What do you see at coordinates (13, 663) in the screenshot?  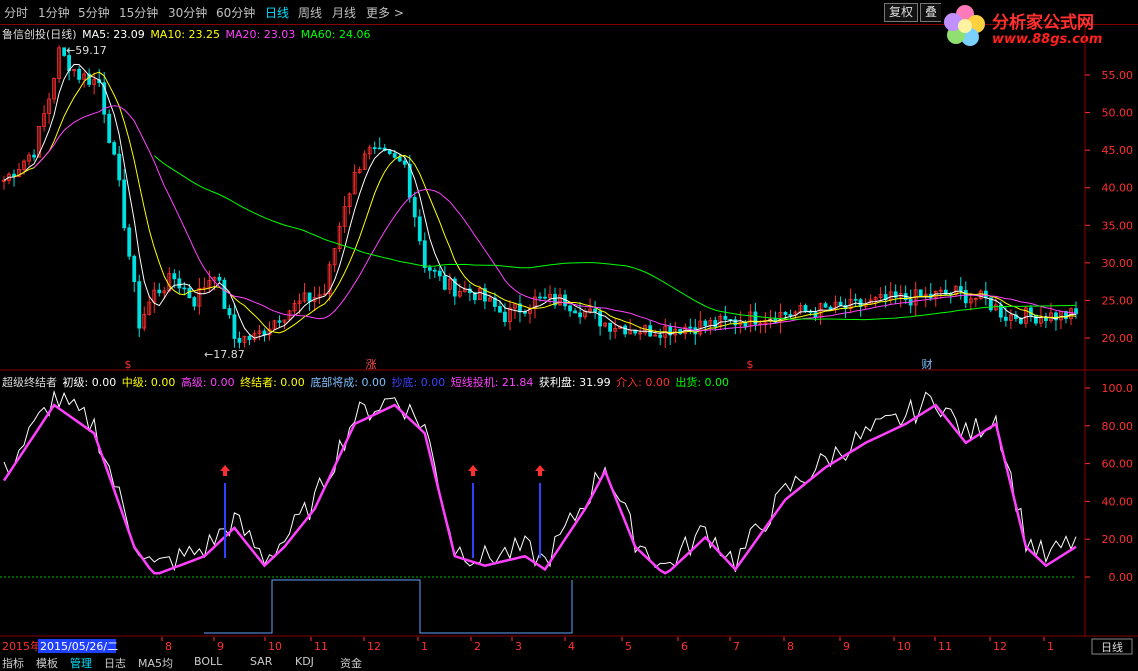 I see `bottom-tab-0: 指标` at bounding box center [13, 663].